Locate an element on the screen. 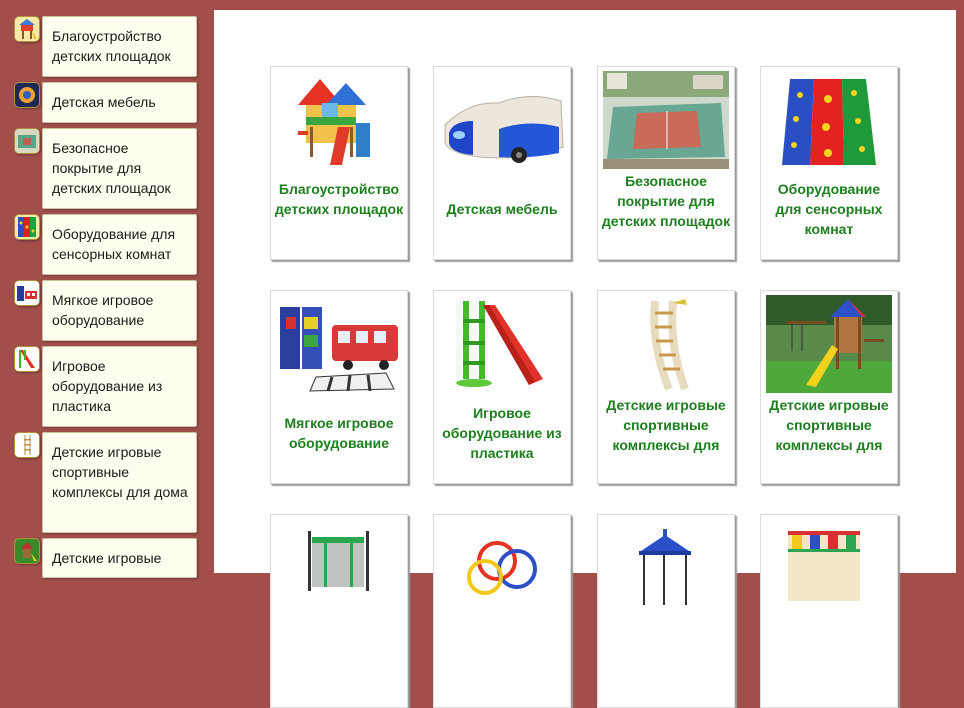  ladder-icon is located at coordinates (27, 445).